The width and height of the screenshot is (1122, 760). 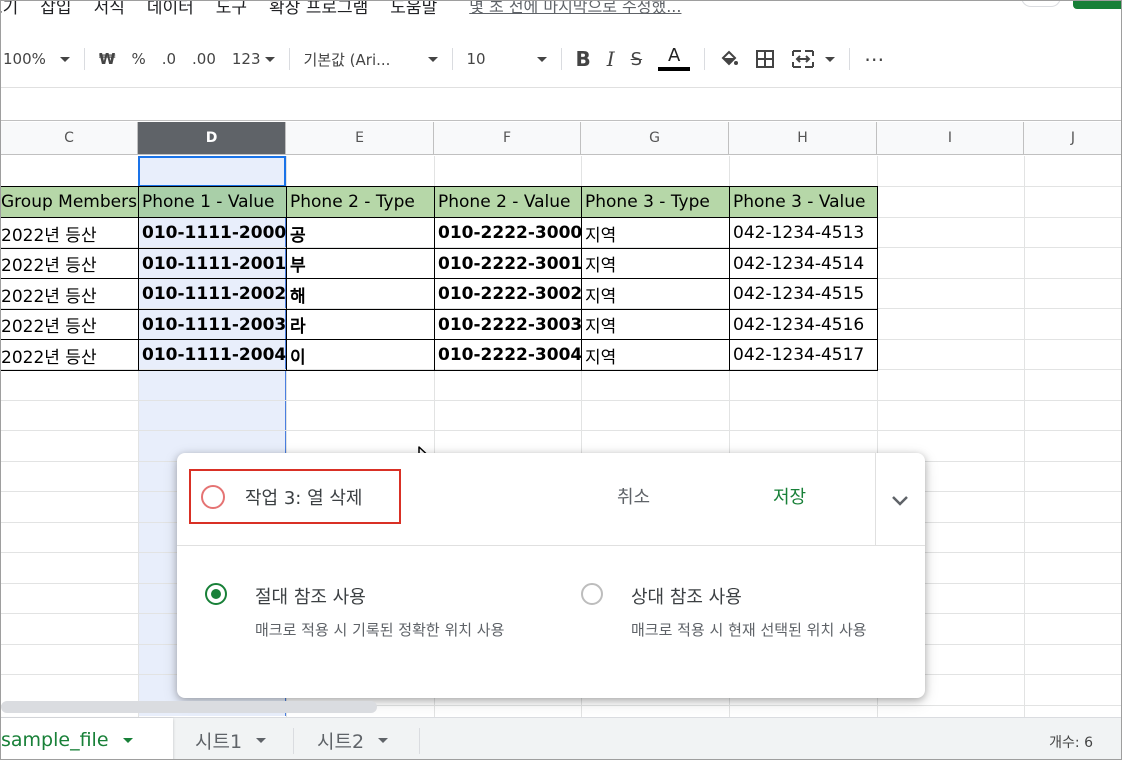 I want to click on table-cell-phone2-type: 부, so click(x=360, y=264).